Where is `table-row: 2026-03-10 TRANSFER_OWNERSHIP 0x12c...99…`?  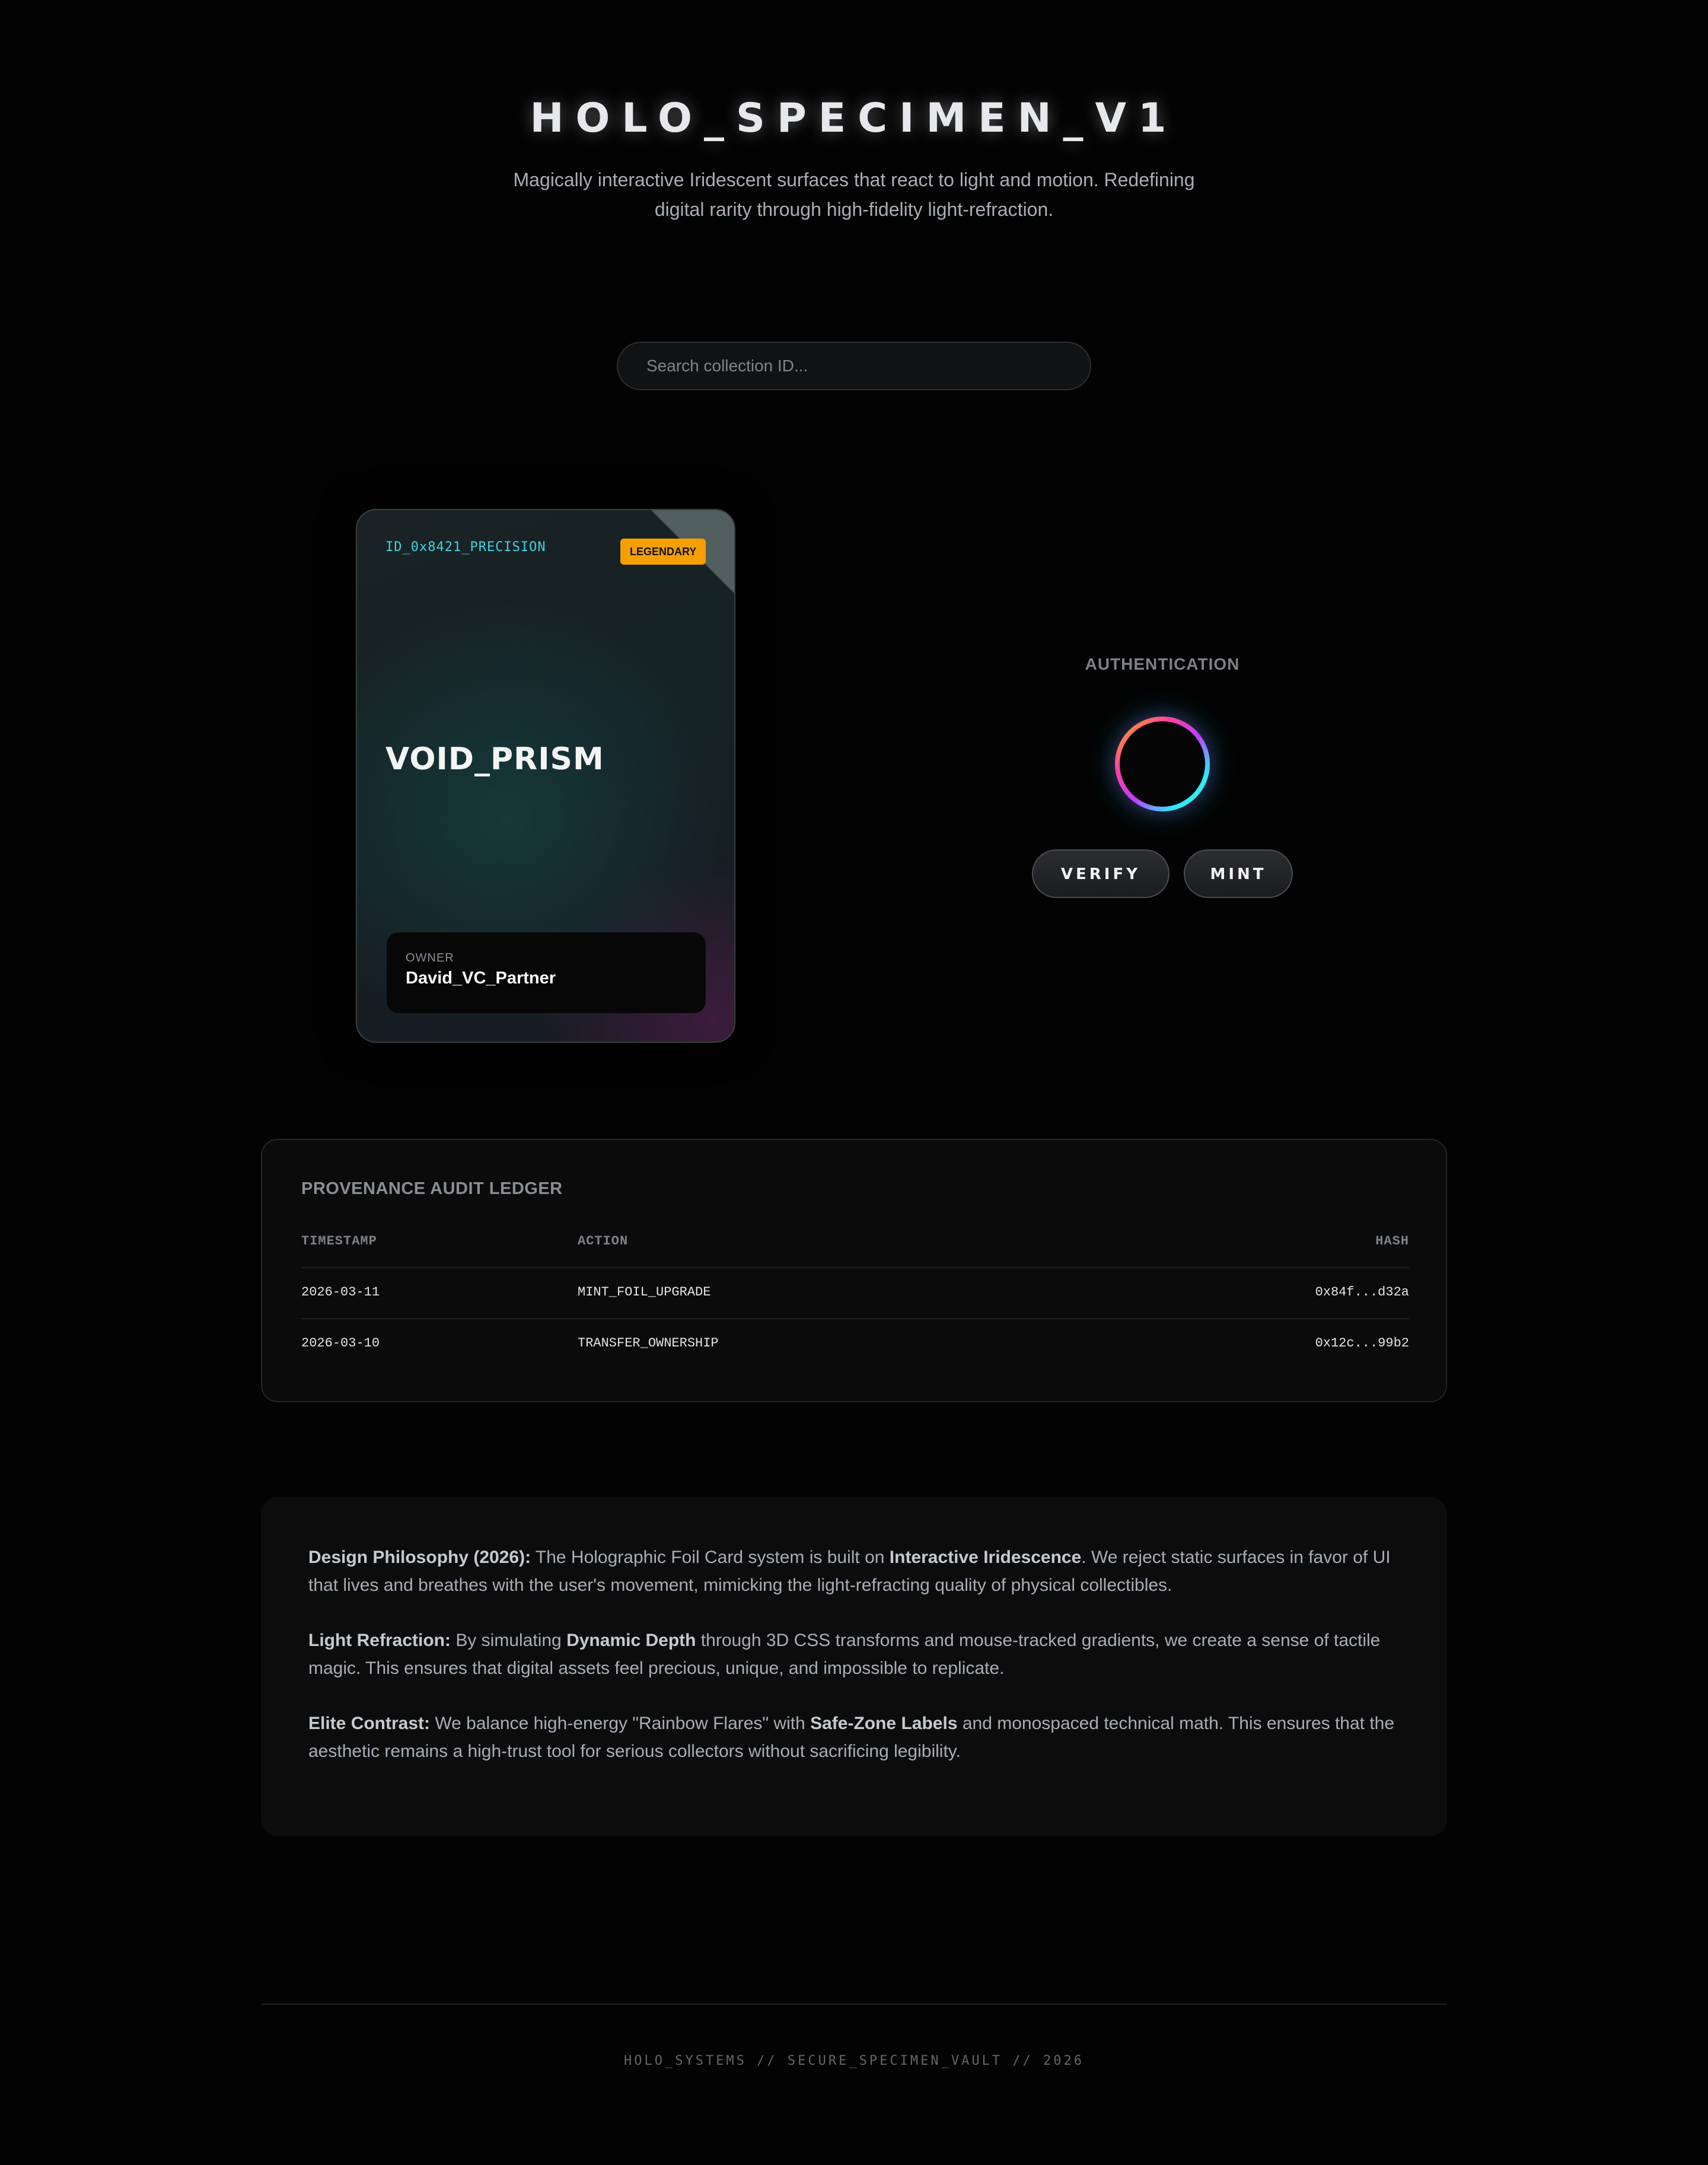 table-row: 2026-03-10 TRANSFER_OWNERSHIP 0x12c...99… is located at coordinates (855, 1344).